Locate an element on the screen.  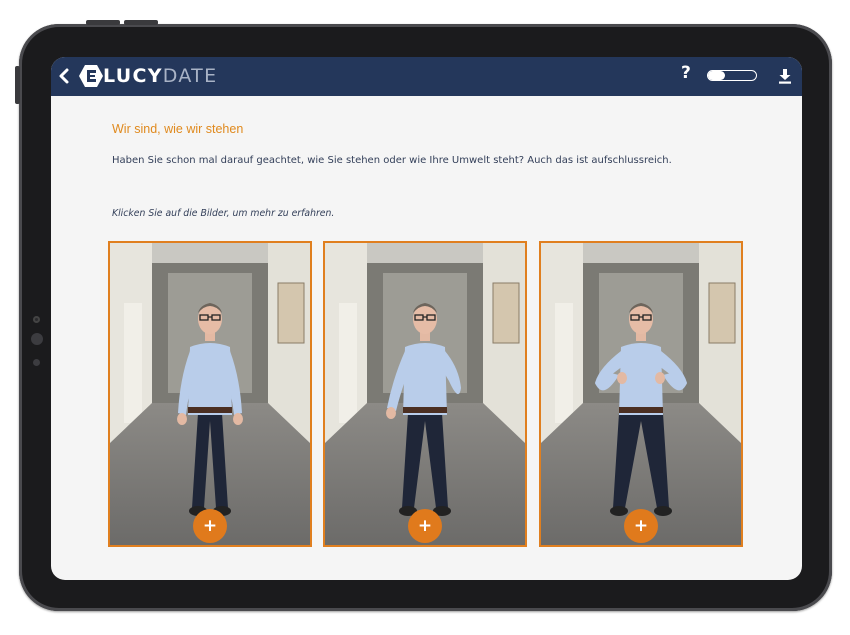
lucydate-logo-icon is located at coordinates (91, 76).